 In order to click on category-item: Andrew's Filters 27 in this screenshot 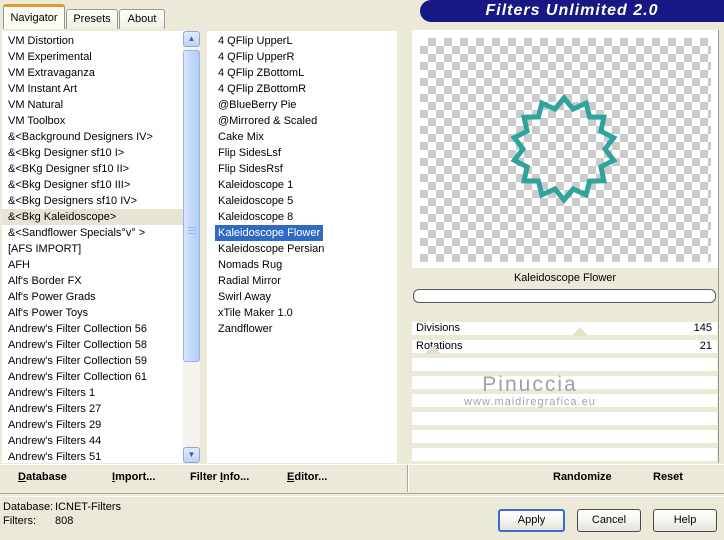, I will do `click(92, 409)`.